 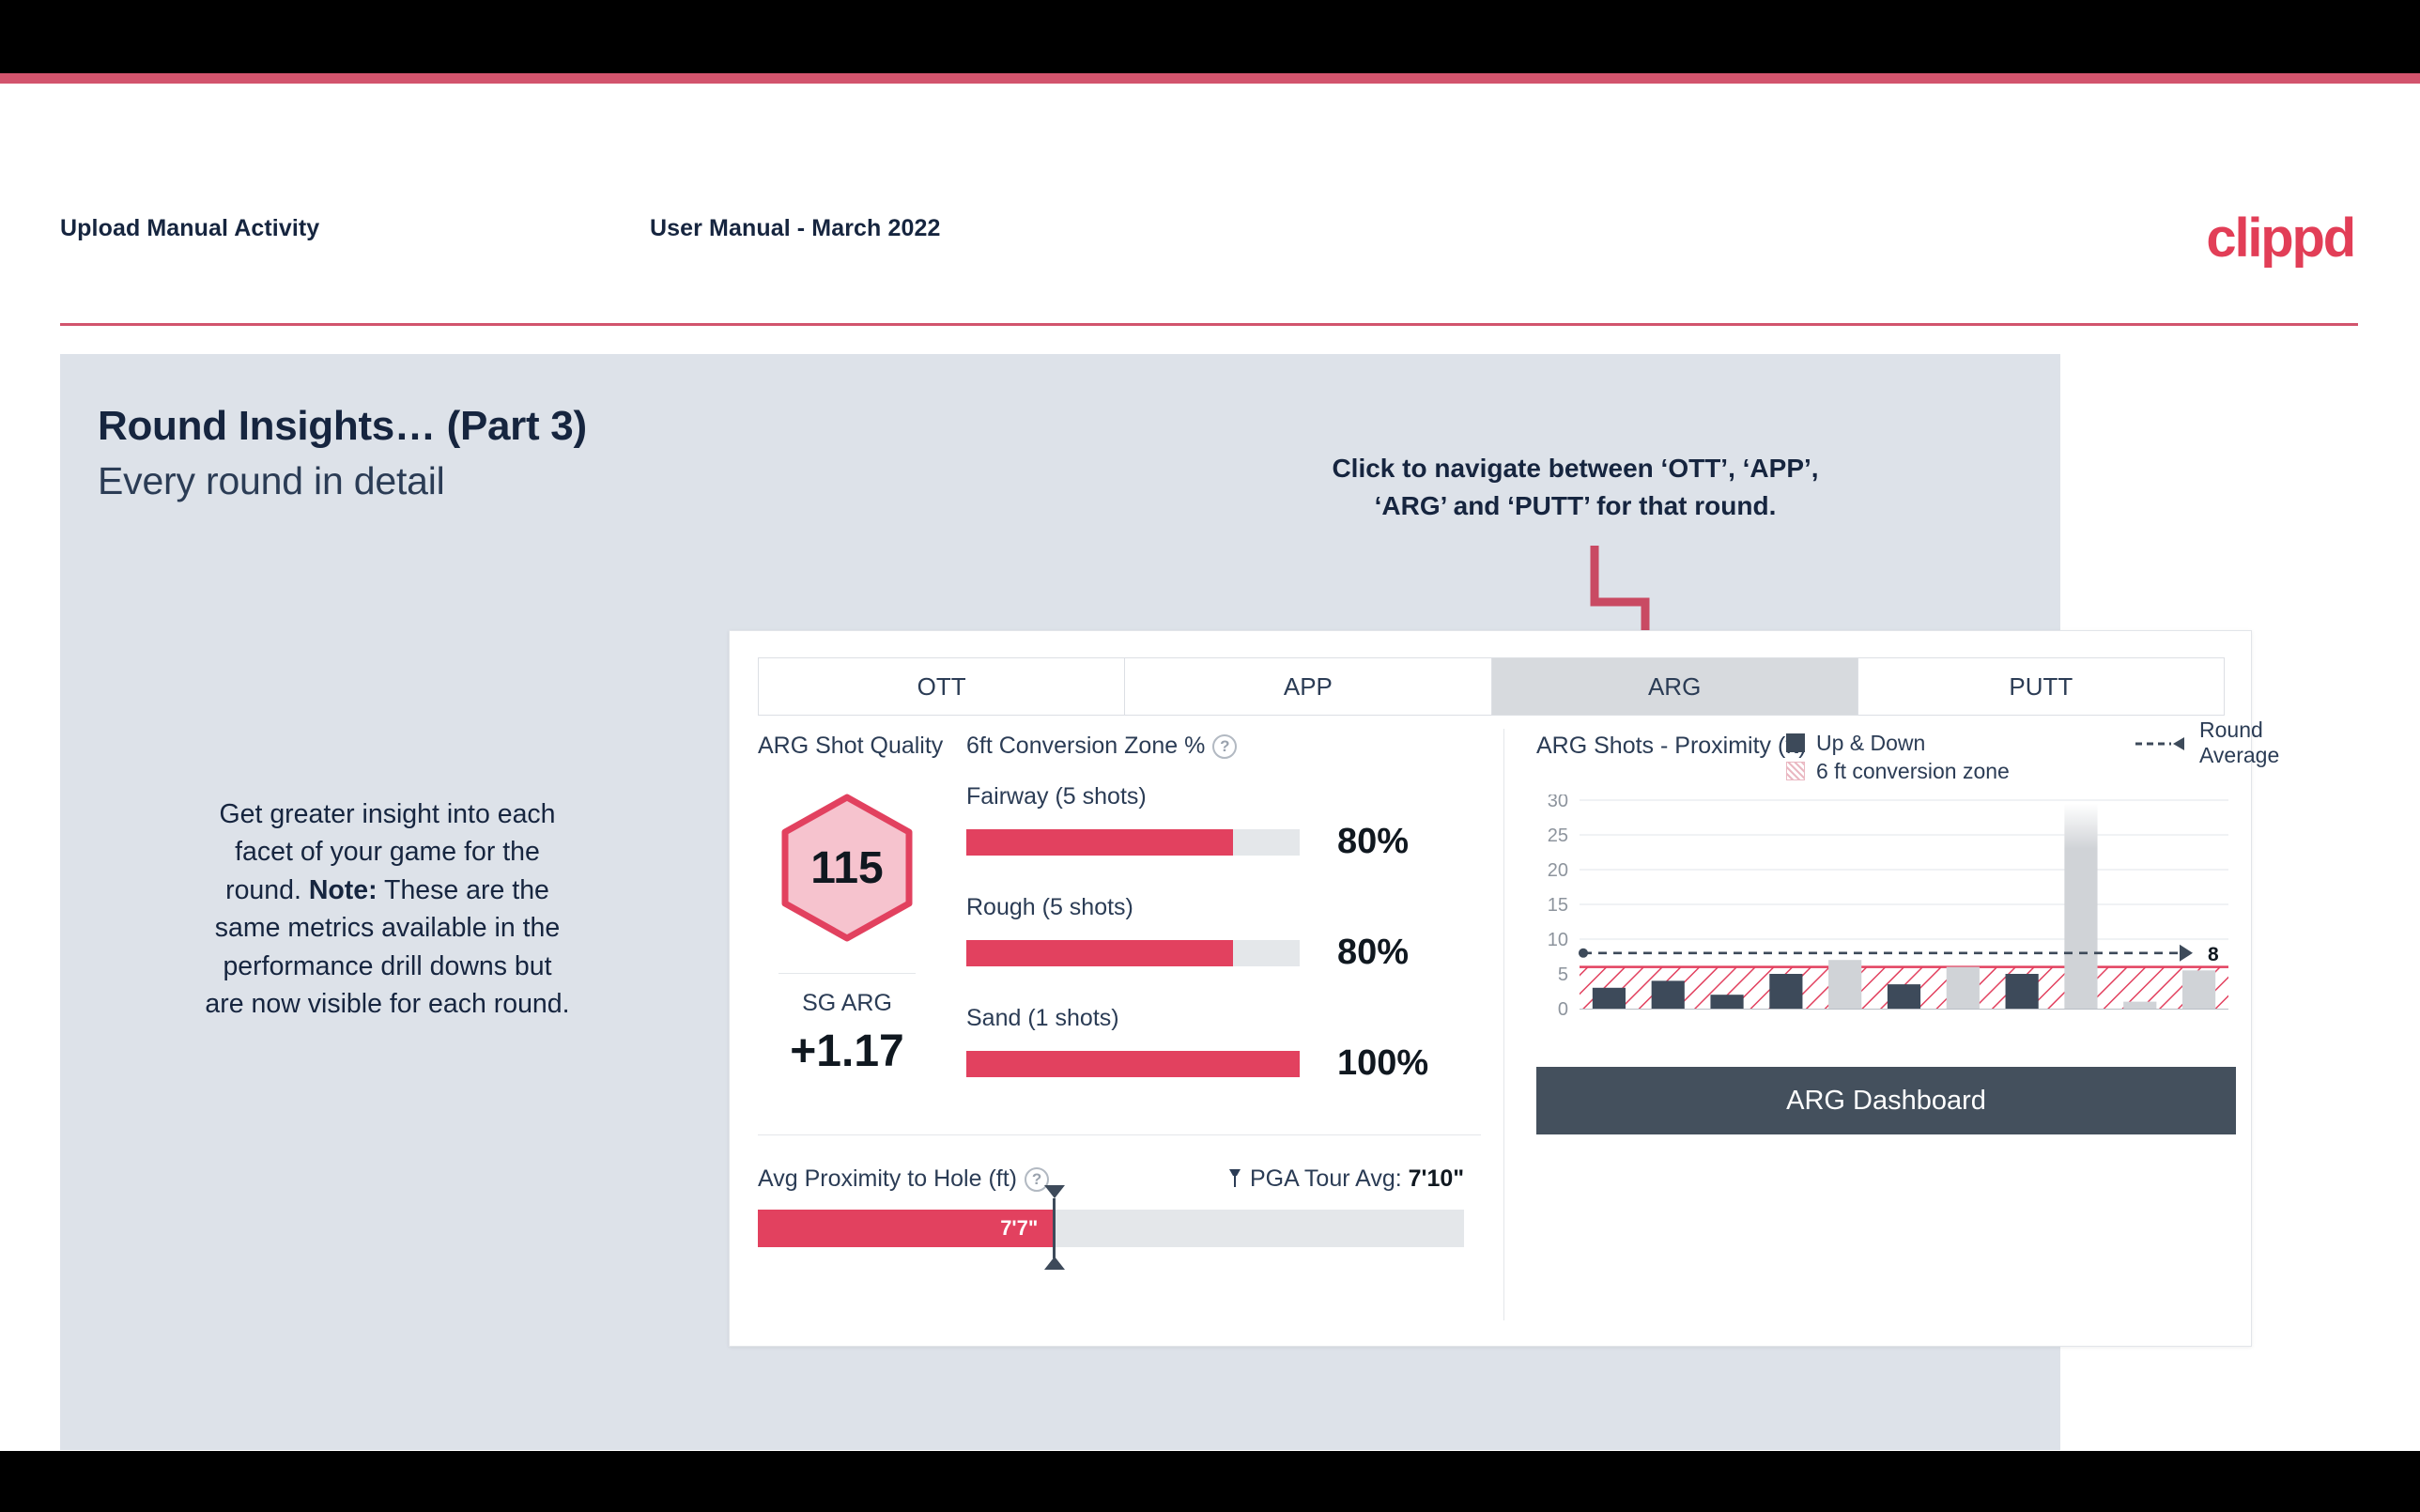 What do you see at coordinates (1054, 1192) in the screenshot?
I see `proximity-marker-top-triangle-icon` at bounding box center [1054, 1192].